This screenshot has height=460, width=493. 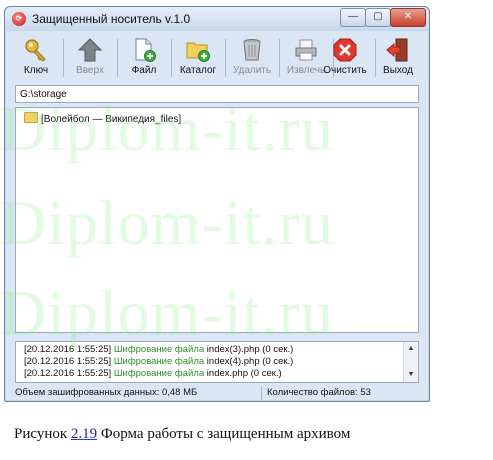 I want to click on add-file-button-label: Файл, so click(x=144, y=70).